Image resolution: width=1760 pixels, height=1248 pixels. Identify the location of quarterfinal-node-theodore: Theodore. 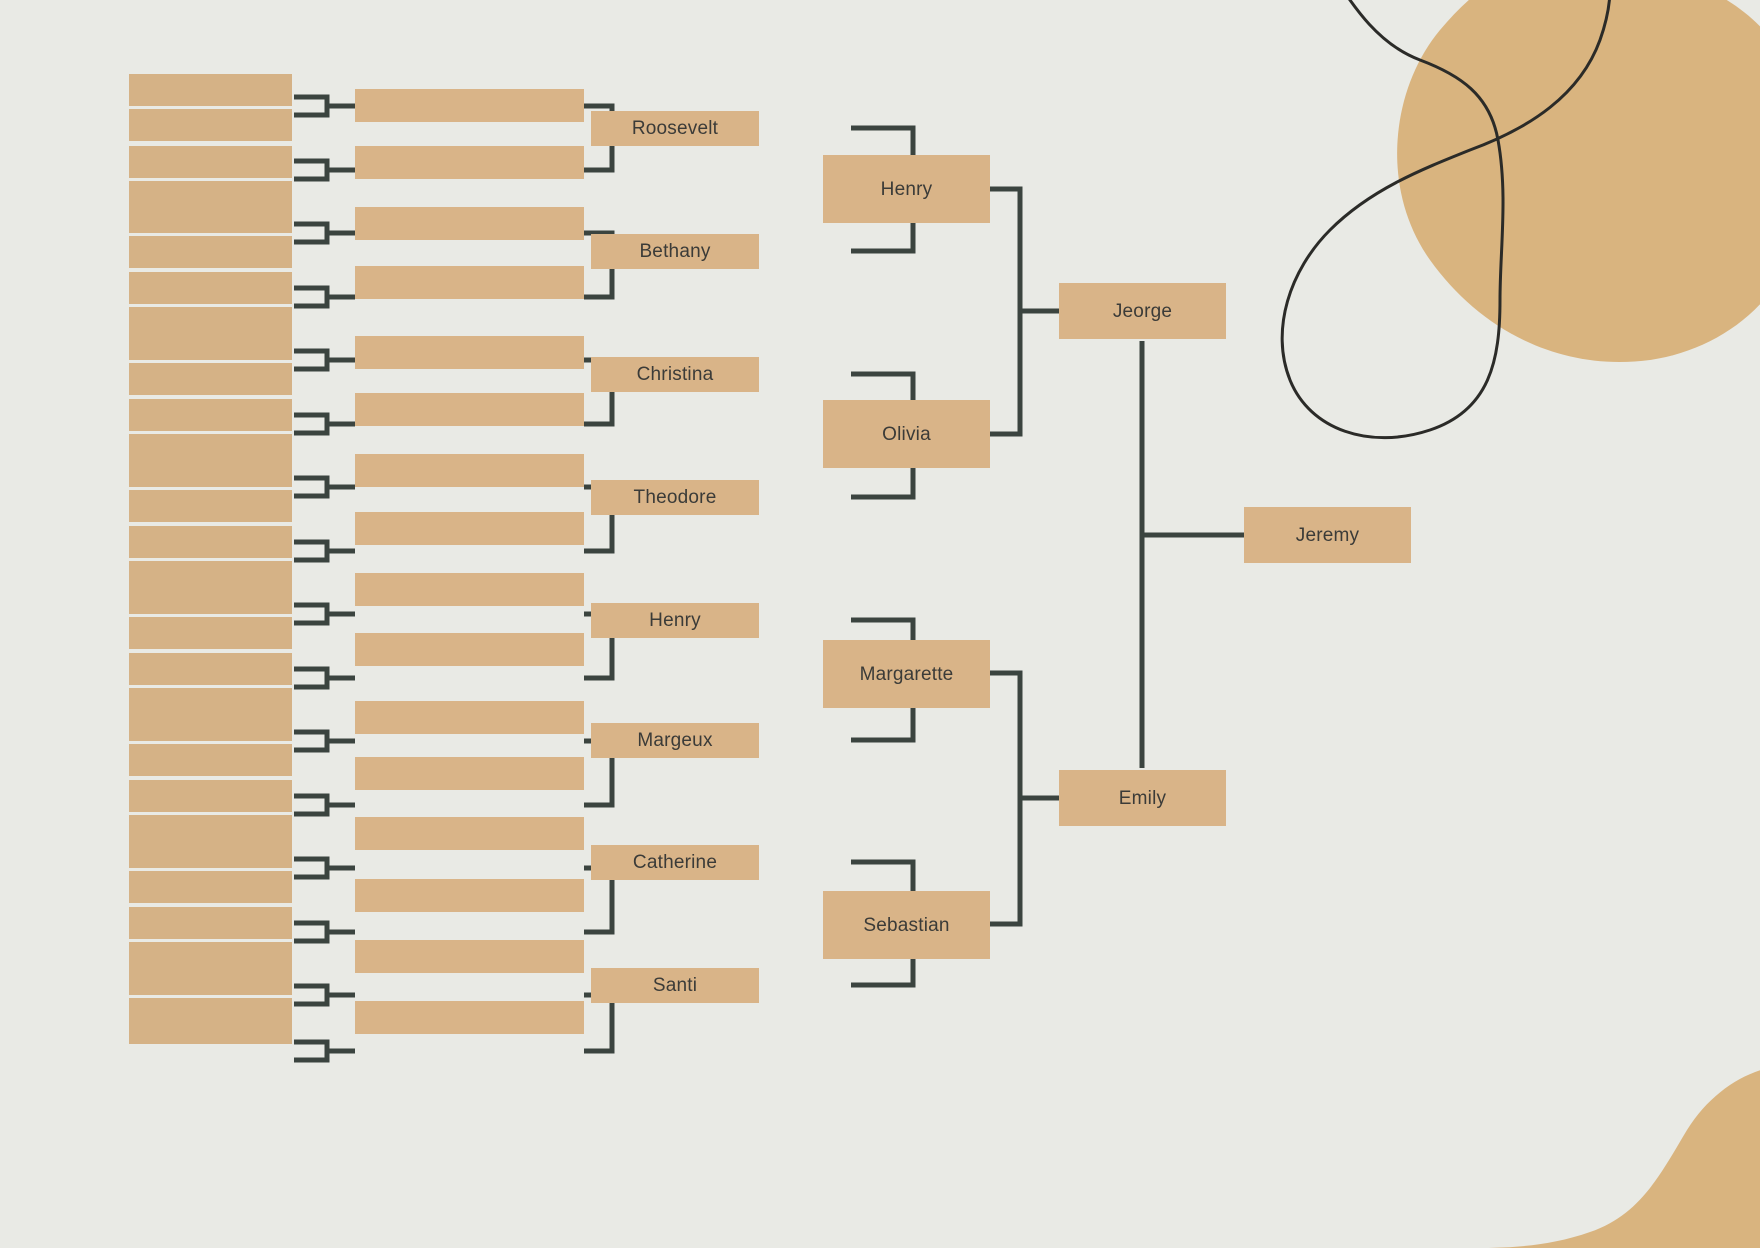
(675, 497).